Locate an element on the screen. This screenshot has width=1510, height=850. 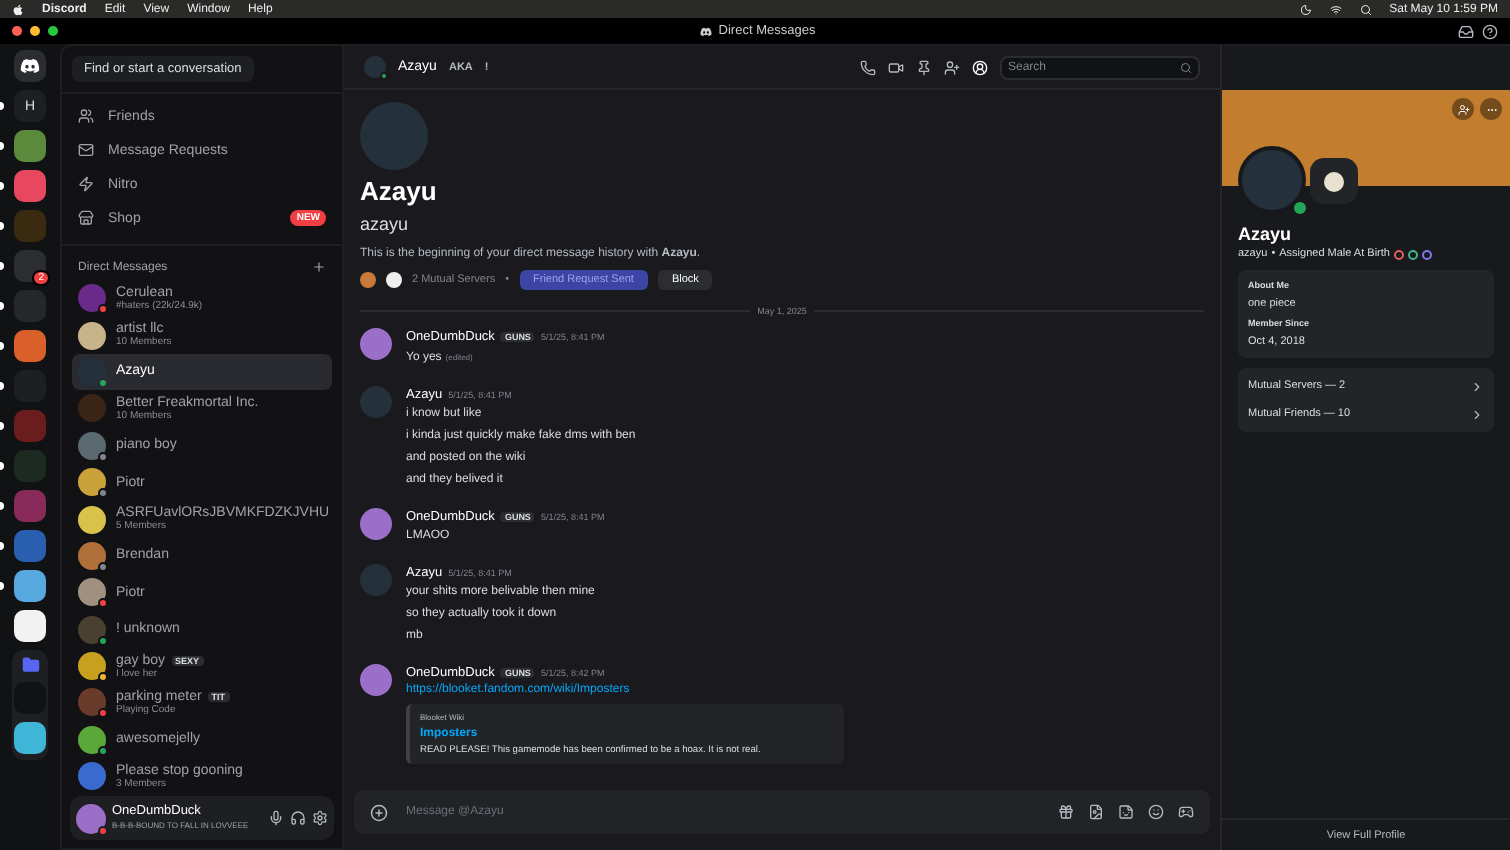
sticker-icon is located at coordinates (1126, 812).